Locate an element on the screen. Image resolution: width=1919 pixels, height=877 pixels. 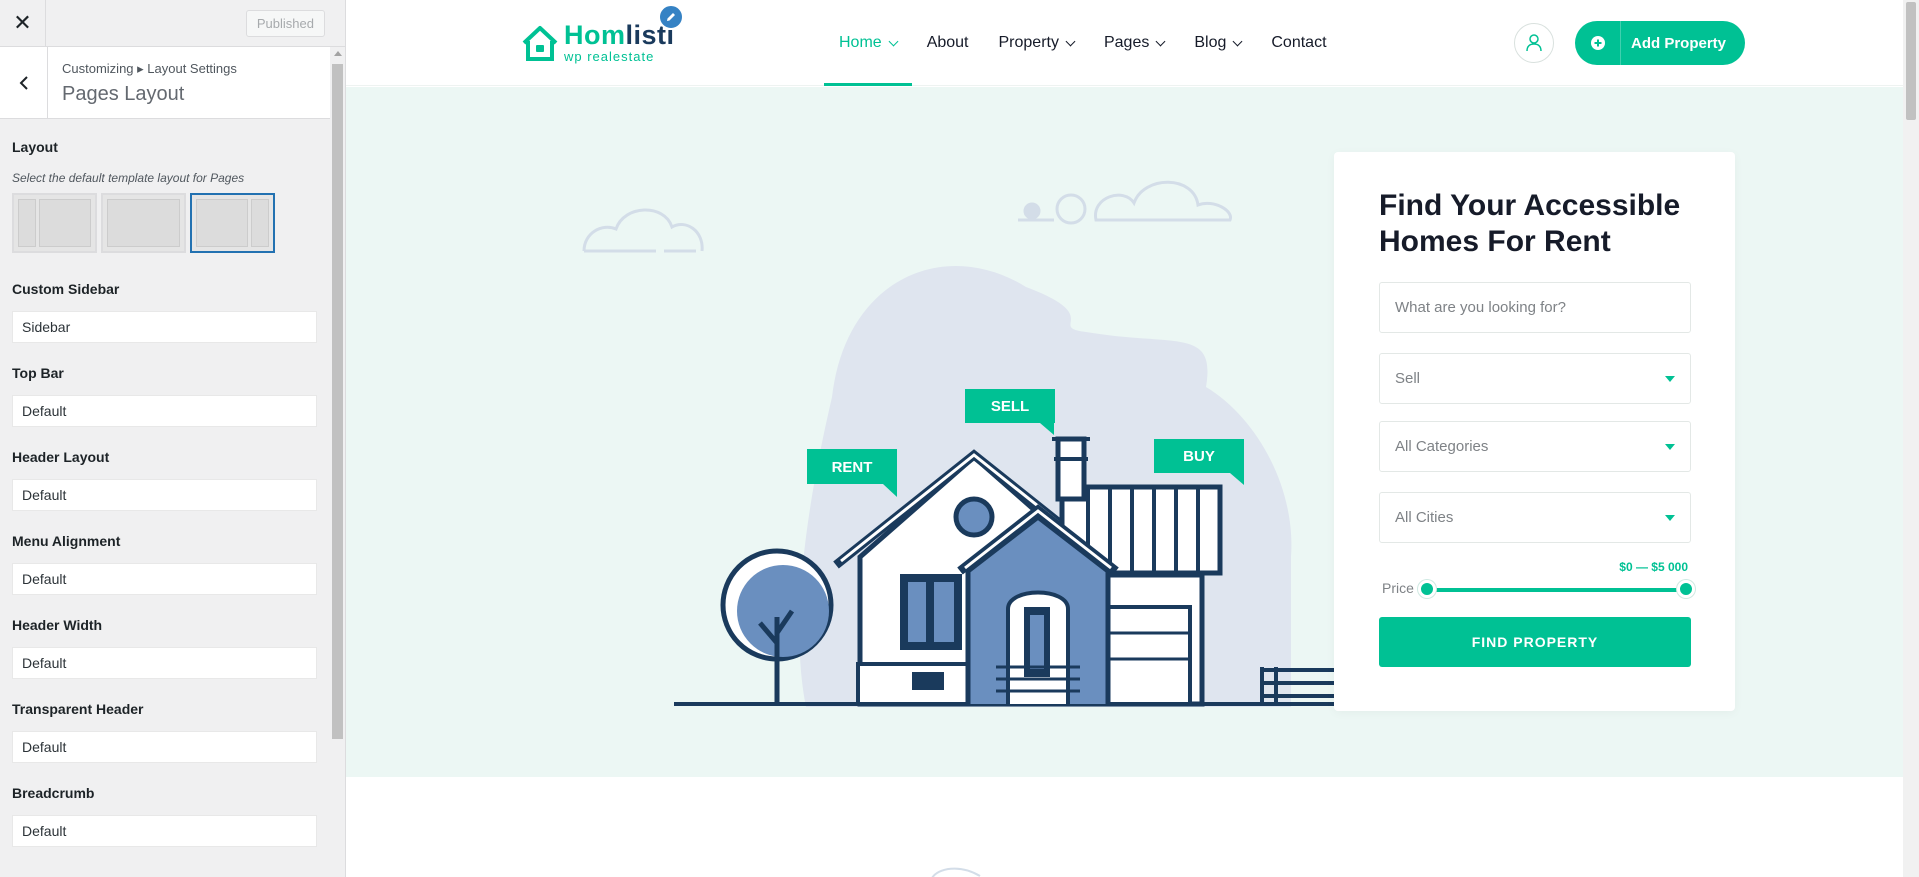
nav-item-blog: Blog is located at coordinates (1217, 43).